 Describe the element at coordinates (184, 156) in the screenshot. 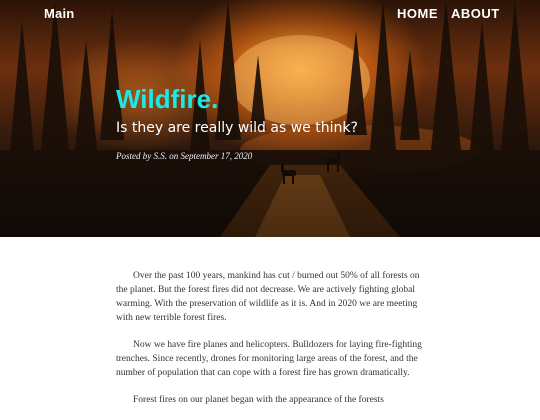

I see `post-meta: Posted by S.S. on September 17, 2020` at that location.